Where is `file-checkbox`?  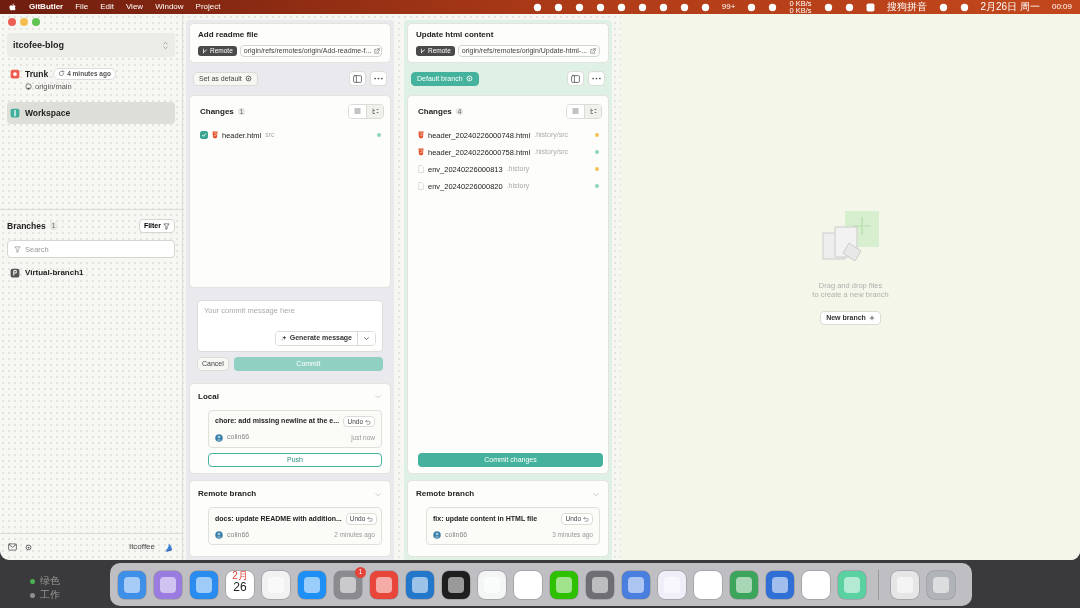 file-checkbox is located at coordinates (204, 135).